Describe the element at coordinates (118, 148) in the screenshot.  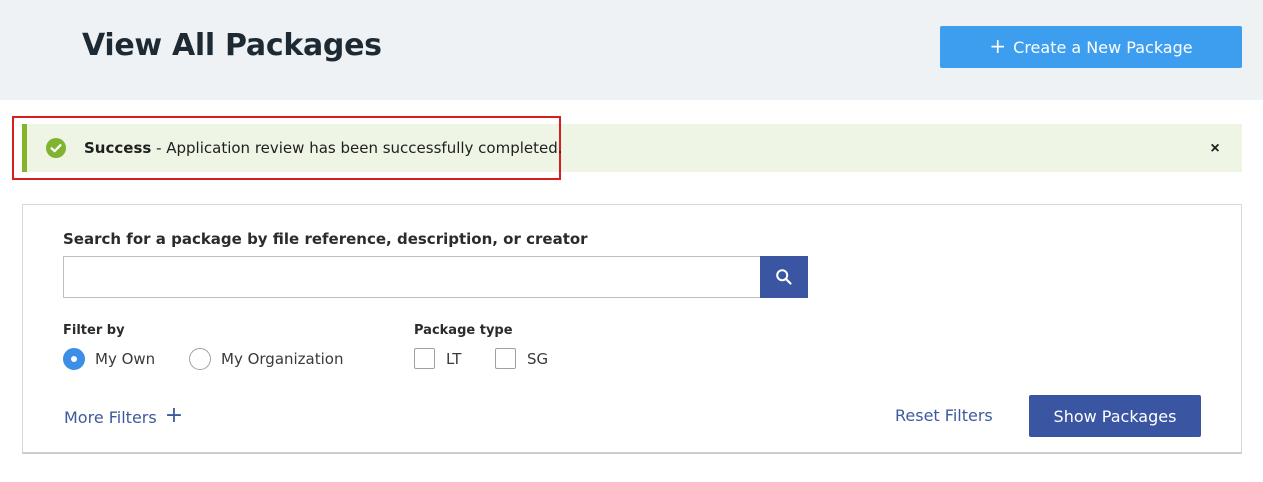
I see `alert-status: Success` at that location.